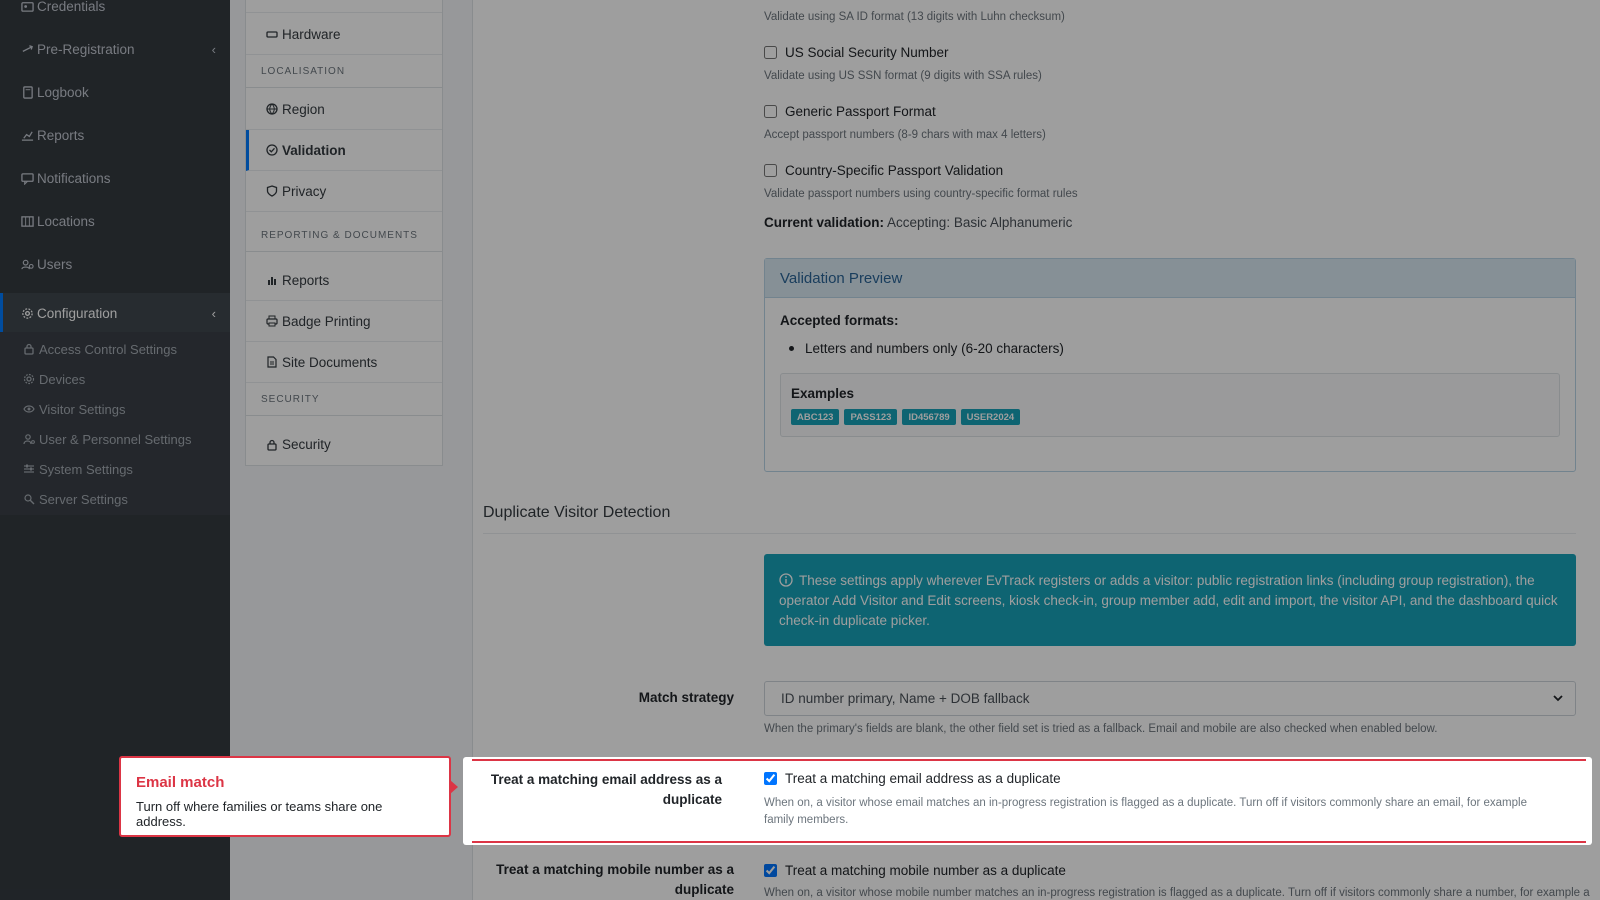 The width and height of the screenshot is (1600, 900). Describe the element at coordinates (1029, 801) in the screenshot. I see `highlight-frame` at that location.